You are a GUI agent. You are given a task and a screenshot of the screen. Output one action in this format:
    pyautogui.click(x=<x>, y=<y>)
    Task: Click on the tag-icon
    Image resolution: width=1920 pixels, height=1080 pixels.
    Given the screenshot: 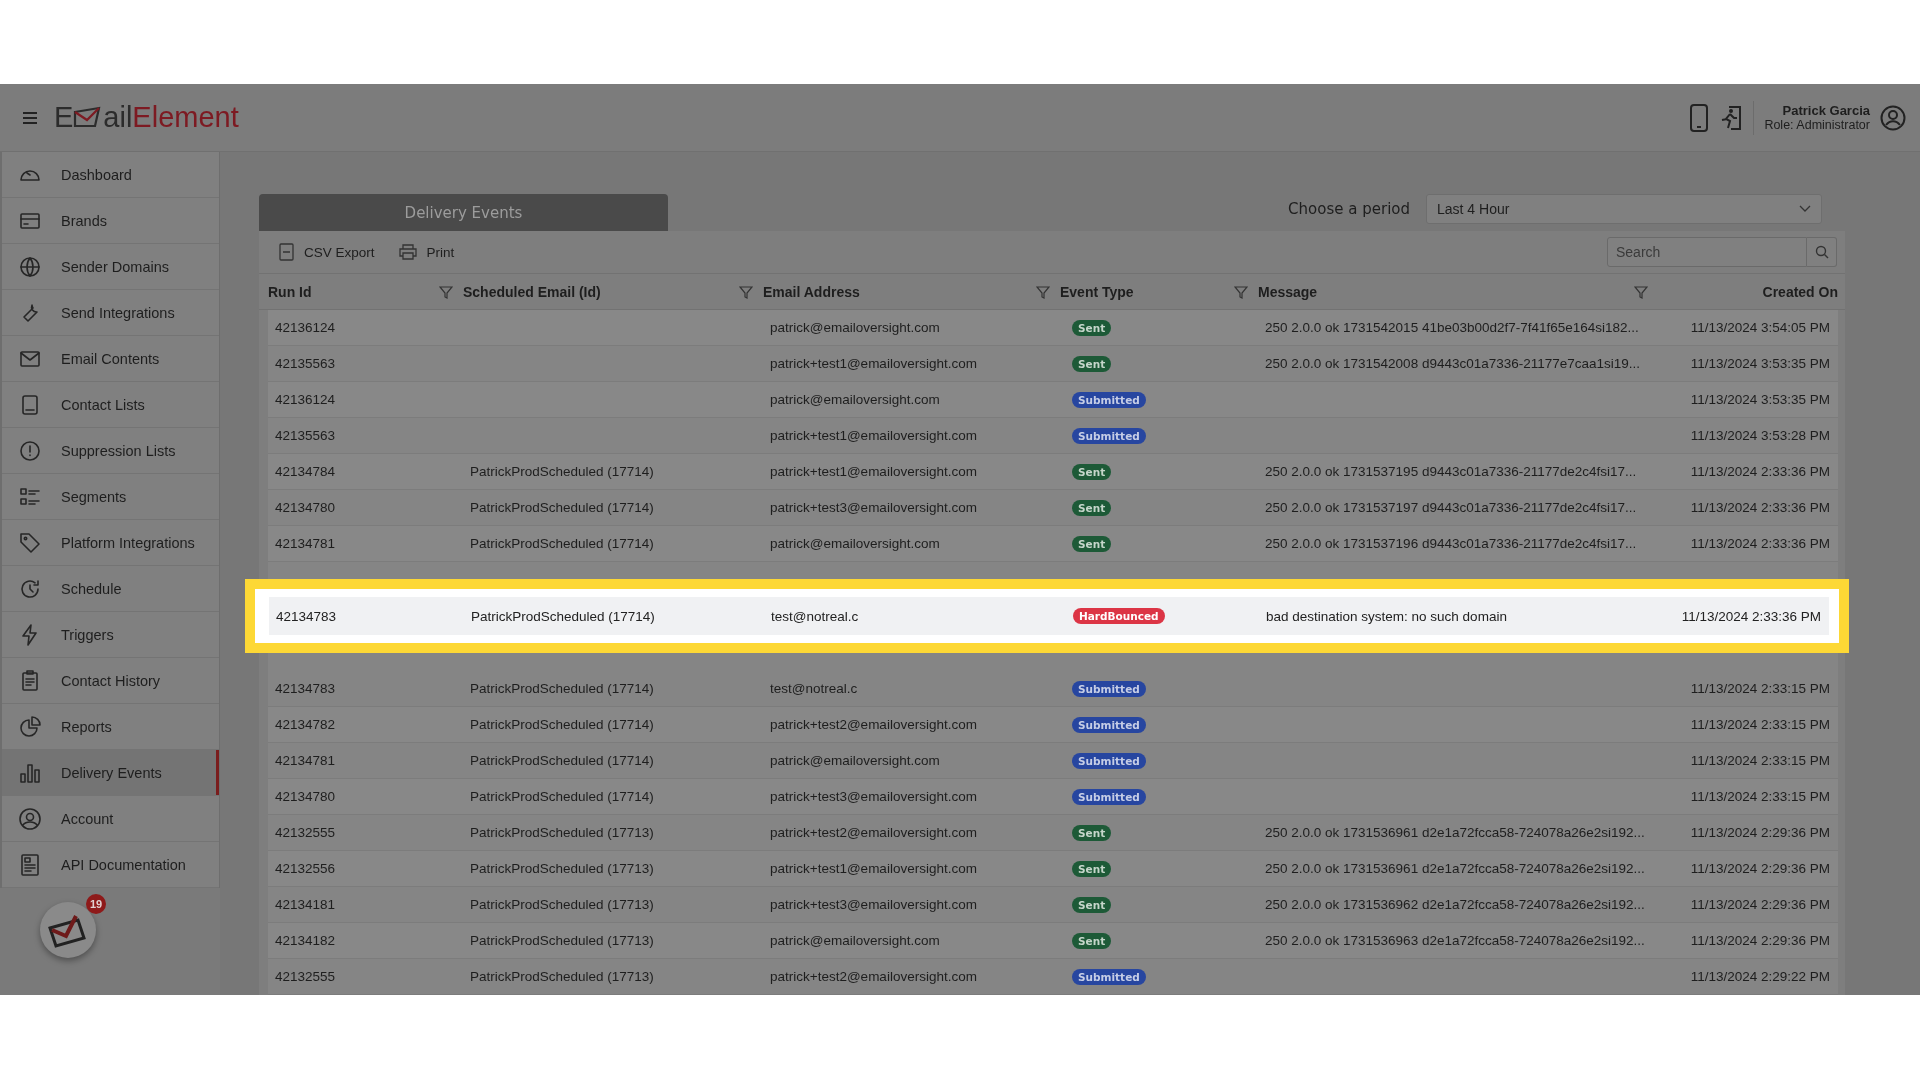 What is the action you would take?
    pyautogui.click(x=30, y=542)
    